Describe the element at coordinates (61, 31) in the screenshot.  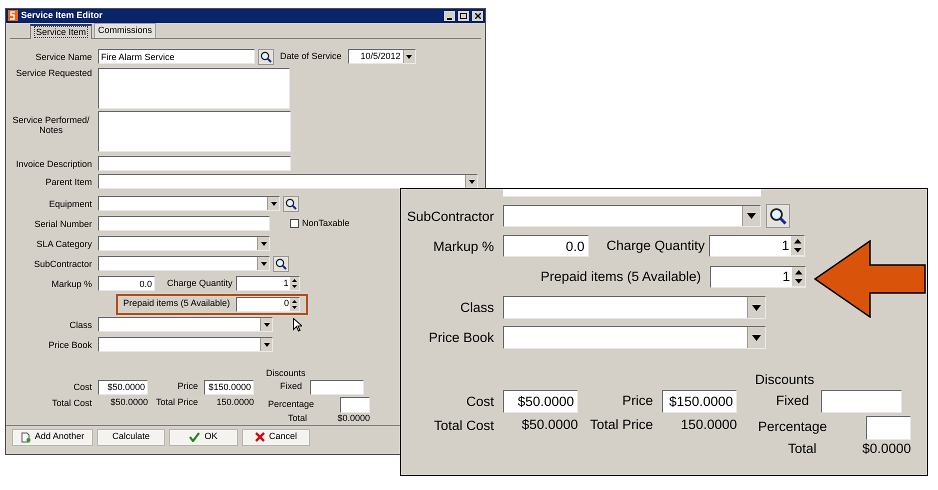
I see `tab: Service Item` at that location.